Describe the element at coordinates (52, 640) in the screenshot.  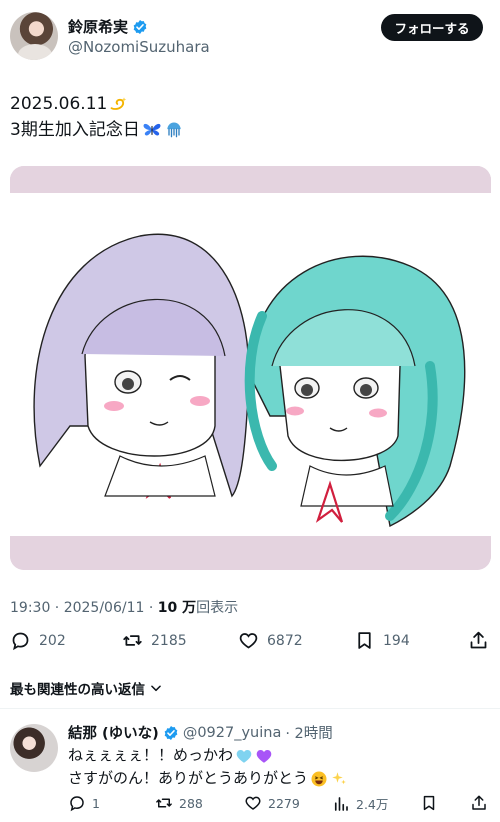
I see `reply-count: 202` at that location.